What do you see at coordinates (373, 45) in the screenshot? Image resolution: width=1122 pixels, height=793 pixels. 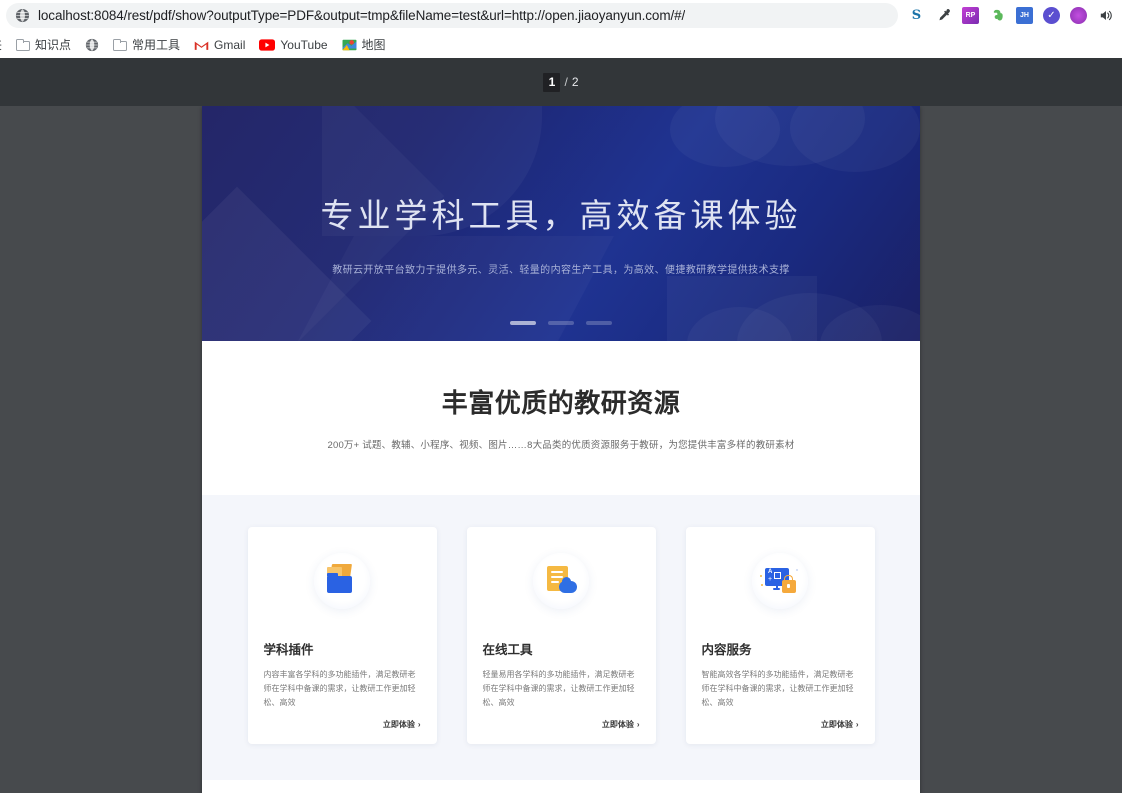 I see `bookmark-label: 地图` at bounding box center [373, 45].